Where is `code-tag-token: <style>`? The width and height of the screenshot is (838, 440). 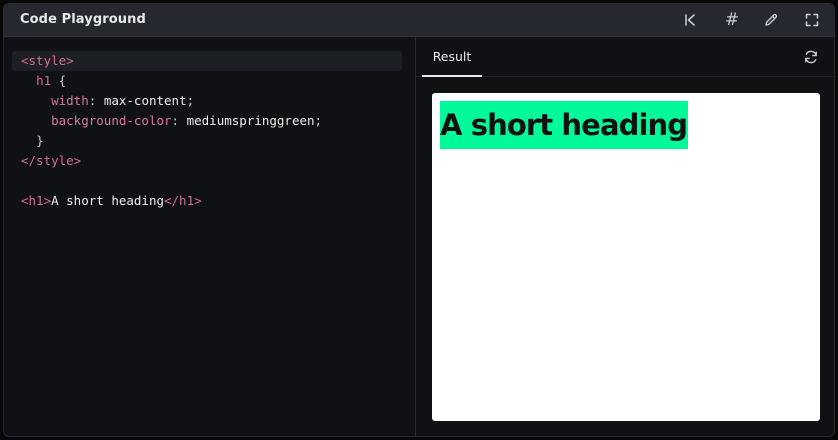
code-tag-token: <style> is located at coordinates (47, 60).